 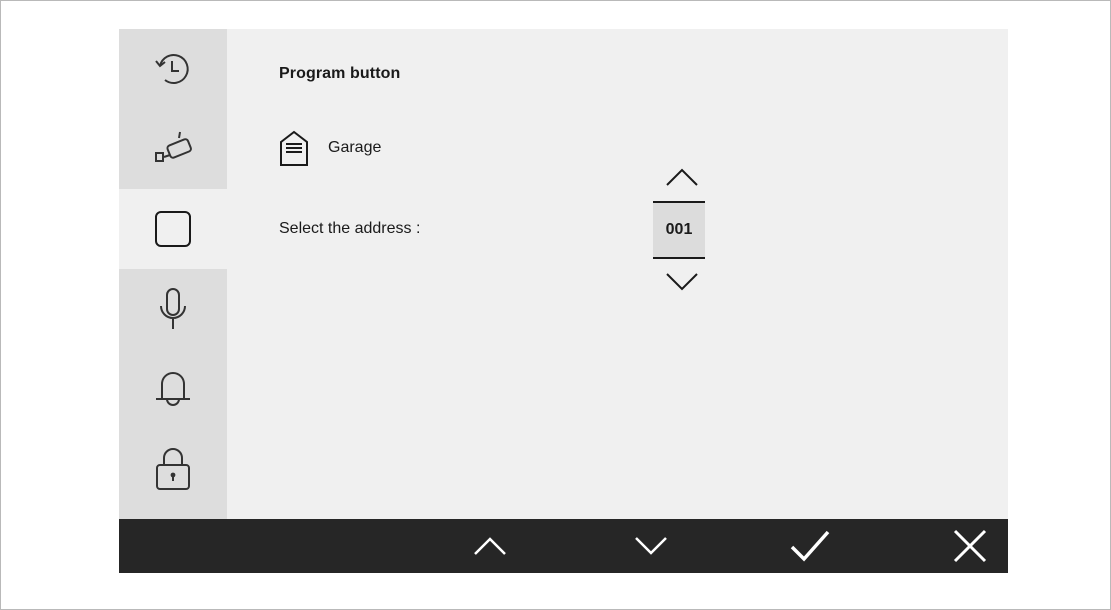 I want to click on scroll-down-button, so click(x=651, y=546).